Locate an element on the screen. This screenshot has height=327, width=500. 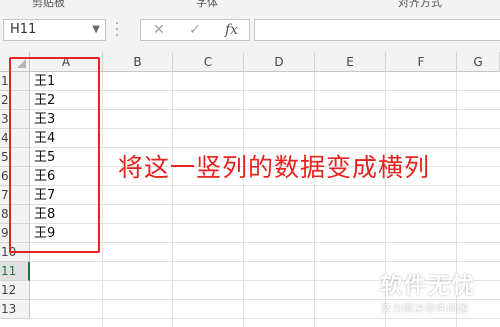
formula-buttons: ✕ ✓ fx is located at coordinates (195, 30).